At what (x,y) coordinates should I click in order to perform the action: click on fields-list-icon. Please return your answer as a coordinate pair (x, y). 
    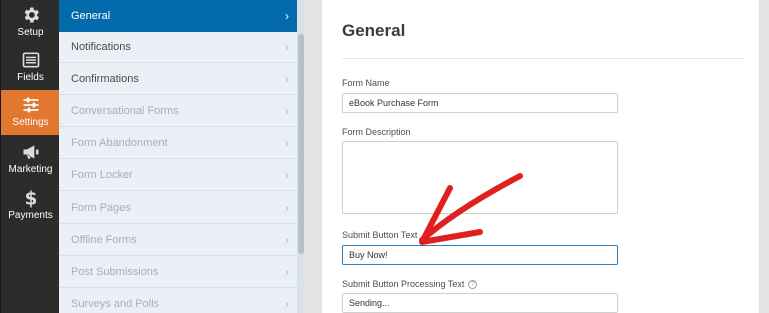
    Looking at the image, I should click on (30, 60).